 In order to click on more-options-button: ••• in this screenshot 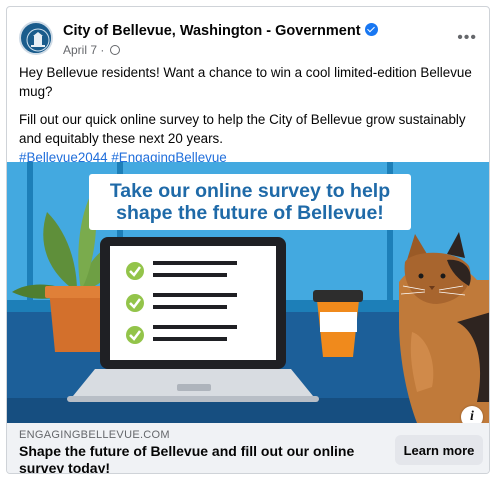, I will do `click(467, 38)`.